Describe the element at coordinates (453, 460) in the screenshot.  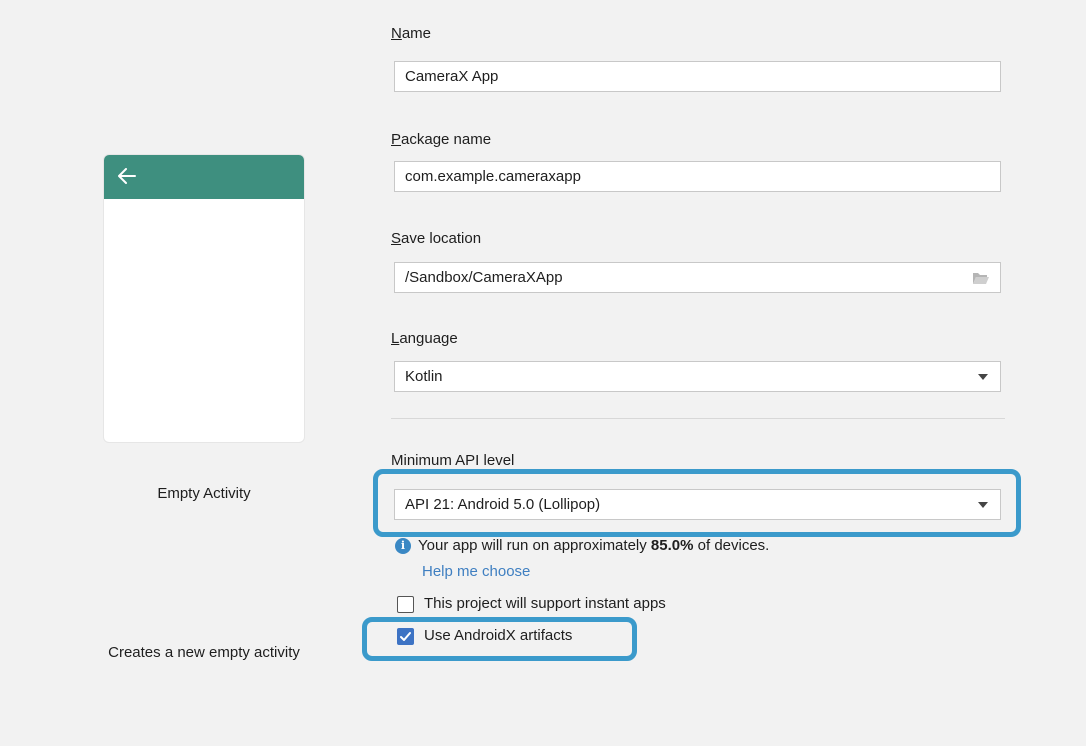
I see `minimum-api-label: Minimum API level` at that location.